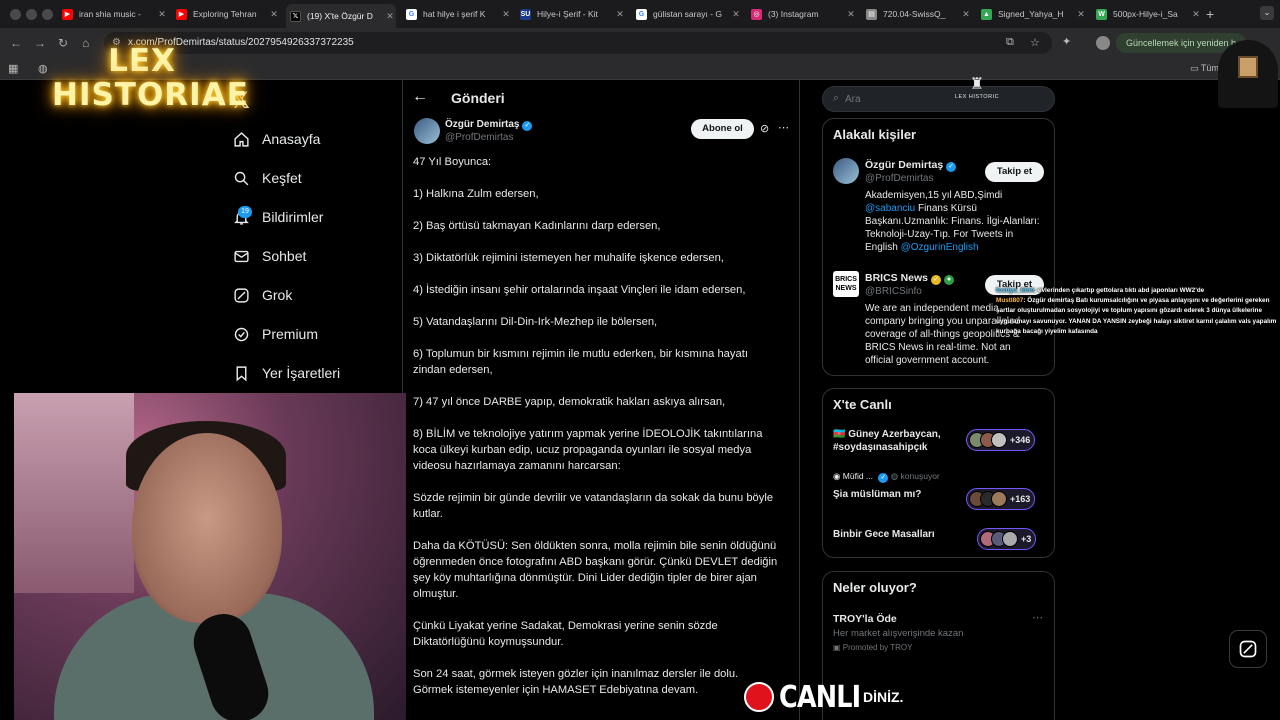  I want to click on tweet-line: kutlar., so click(428, 514).